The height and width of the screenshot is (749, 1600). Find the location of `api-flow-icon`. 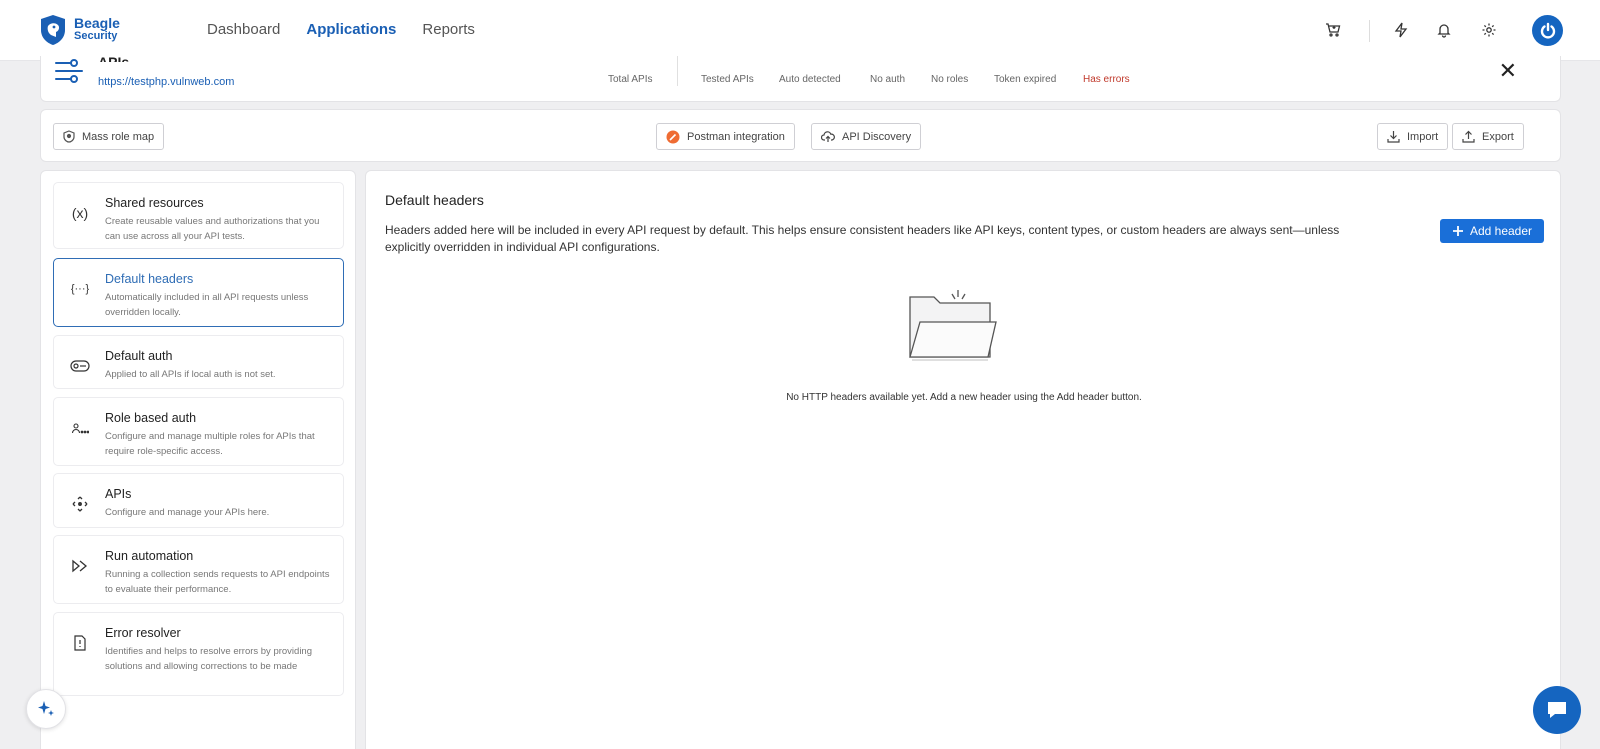

api-flow-icon is located at coordinates (70, 73).